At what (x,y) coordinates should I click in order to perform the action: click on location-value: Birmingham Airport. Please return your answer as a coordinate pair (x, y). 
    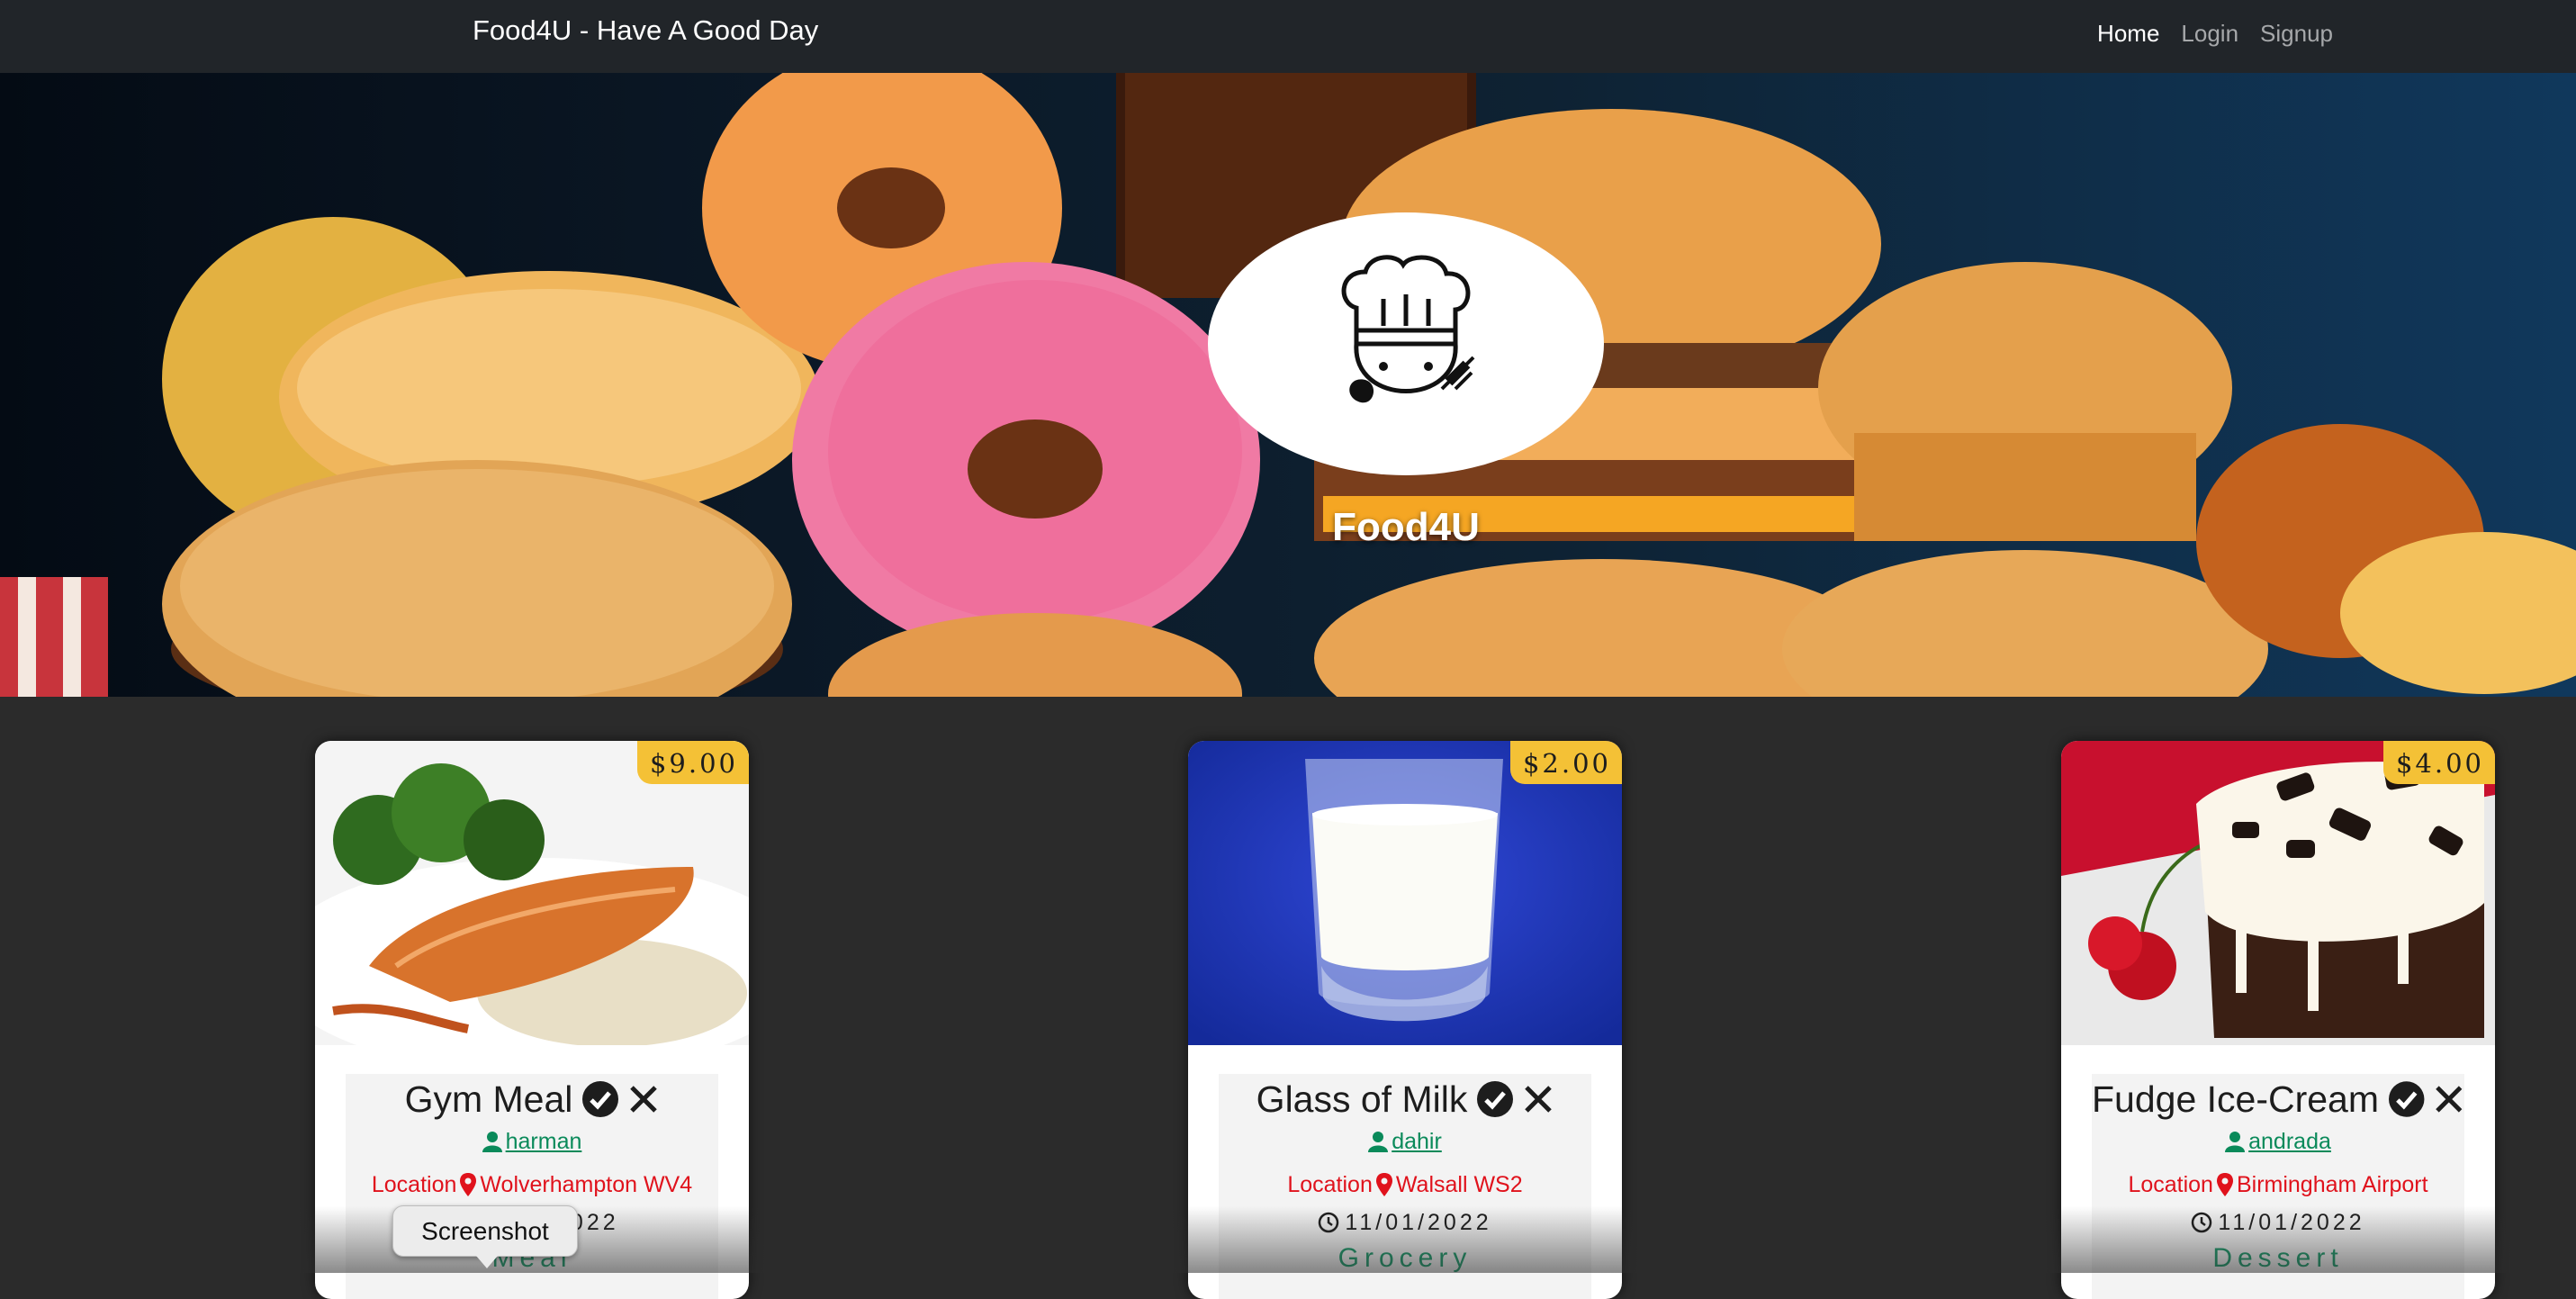
    Looking at the image, I should click on (2332, 1184).